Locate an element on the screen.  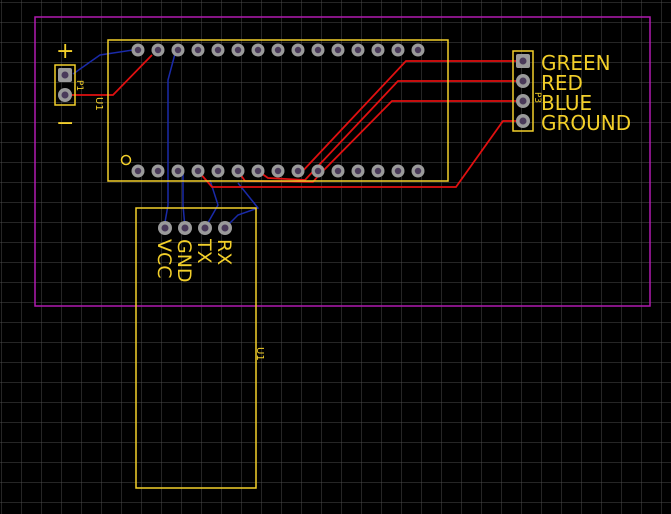
bt-label-tx: TX is located at coordinates (204, 251).